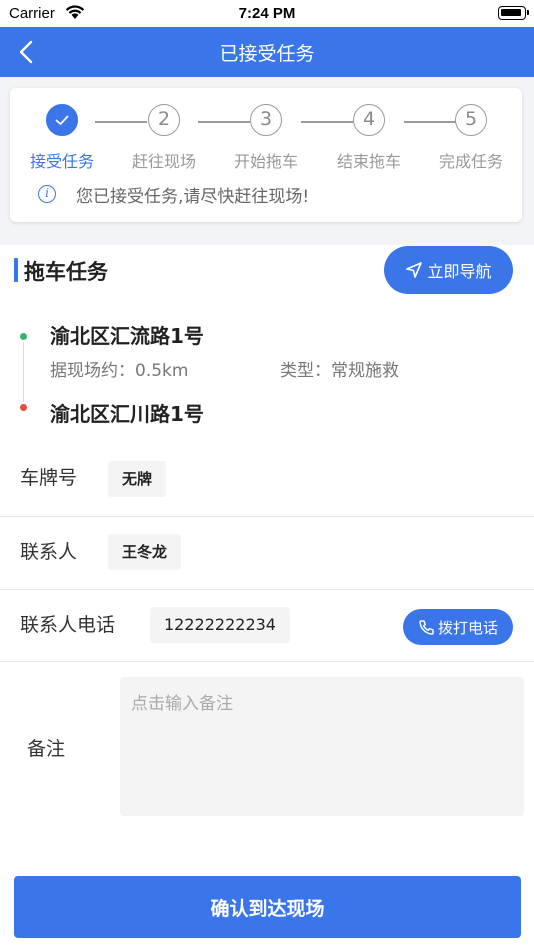 The width and height of the screenshot is (534, 950). I want to click on battery-icon, so click(513, 13).